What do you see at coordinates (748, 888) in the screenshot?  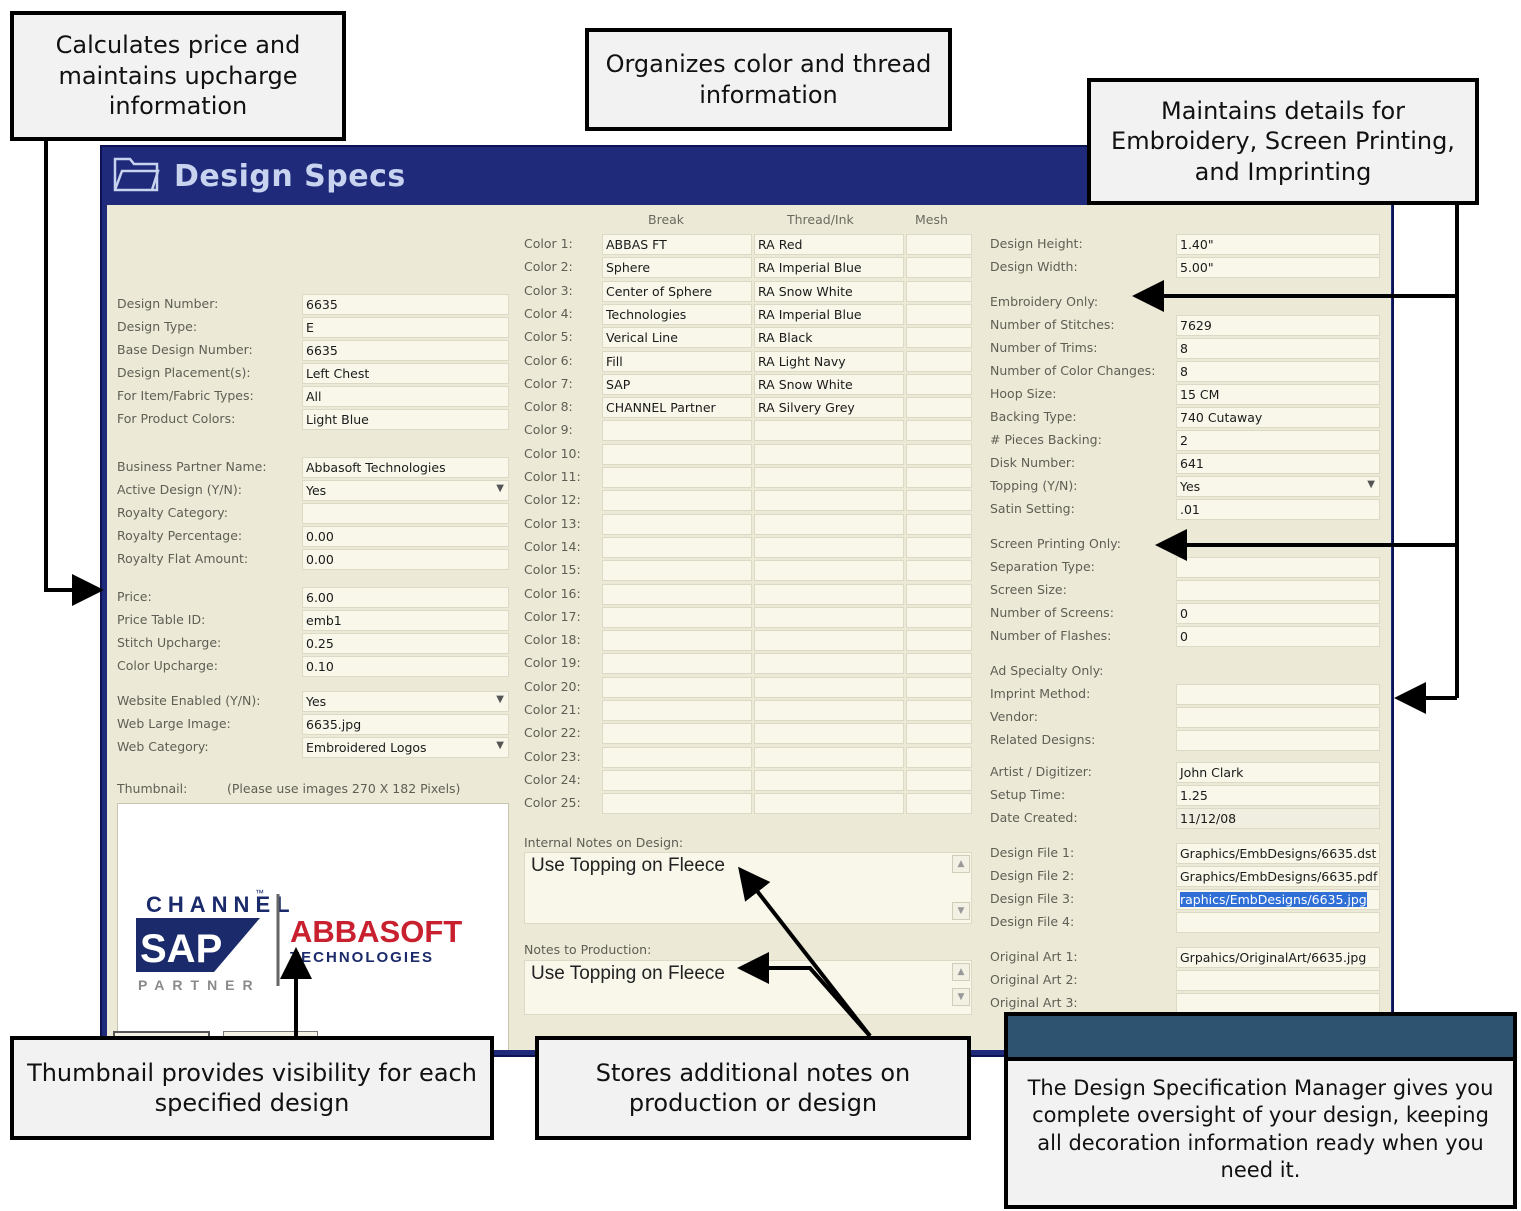 I see `internal-notes-textarea: Use Topping on Fleece` at bounding box center [748, 888].